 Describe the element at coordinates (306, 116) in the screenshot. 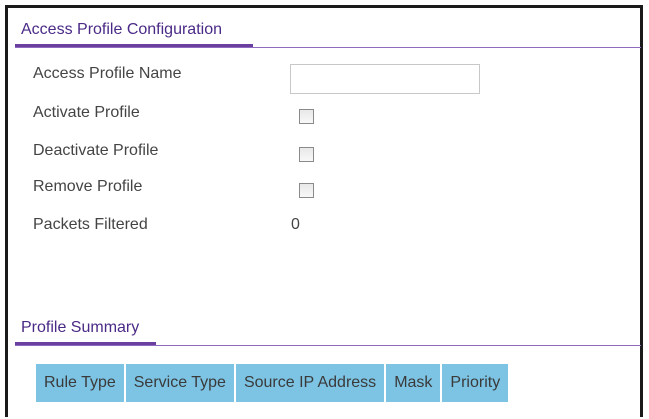

I see `activate-profile-checkbox` at that location.